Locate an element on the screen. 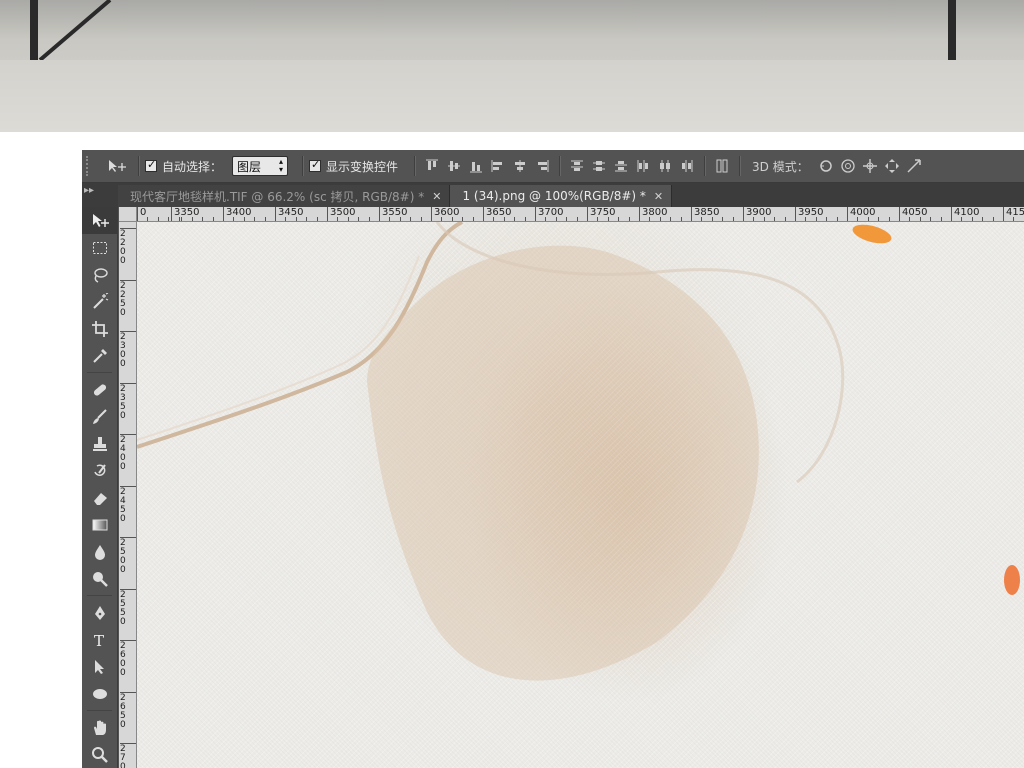  align-right-edges-icon is located at coordinates (542, 166).